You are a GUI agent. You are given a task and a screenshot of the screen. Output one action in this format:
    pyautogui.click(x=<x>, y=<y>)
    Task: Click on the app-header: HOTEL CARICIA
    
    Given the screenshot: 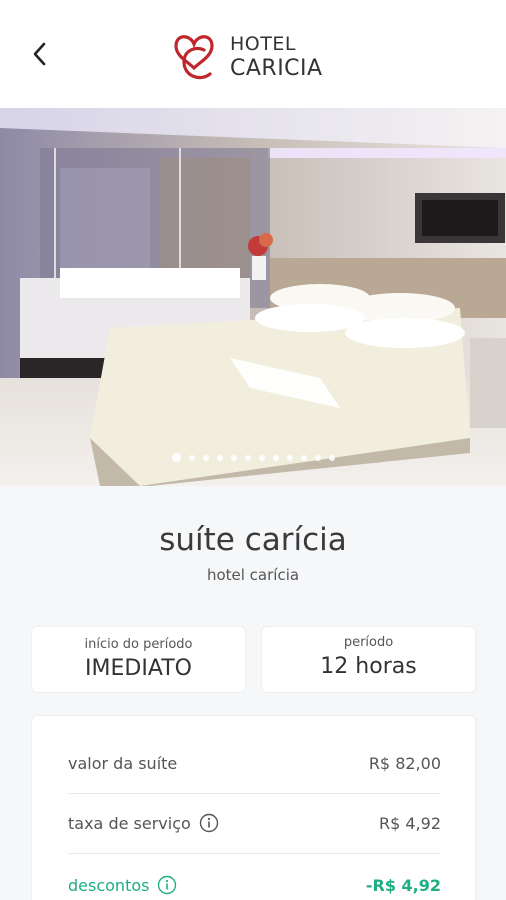 What is the action you would take?
    pyautogui.click(x=253, y=54)
    